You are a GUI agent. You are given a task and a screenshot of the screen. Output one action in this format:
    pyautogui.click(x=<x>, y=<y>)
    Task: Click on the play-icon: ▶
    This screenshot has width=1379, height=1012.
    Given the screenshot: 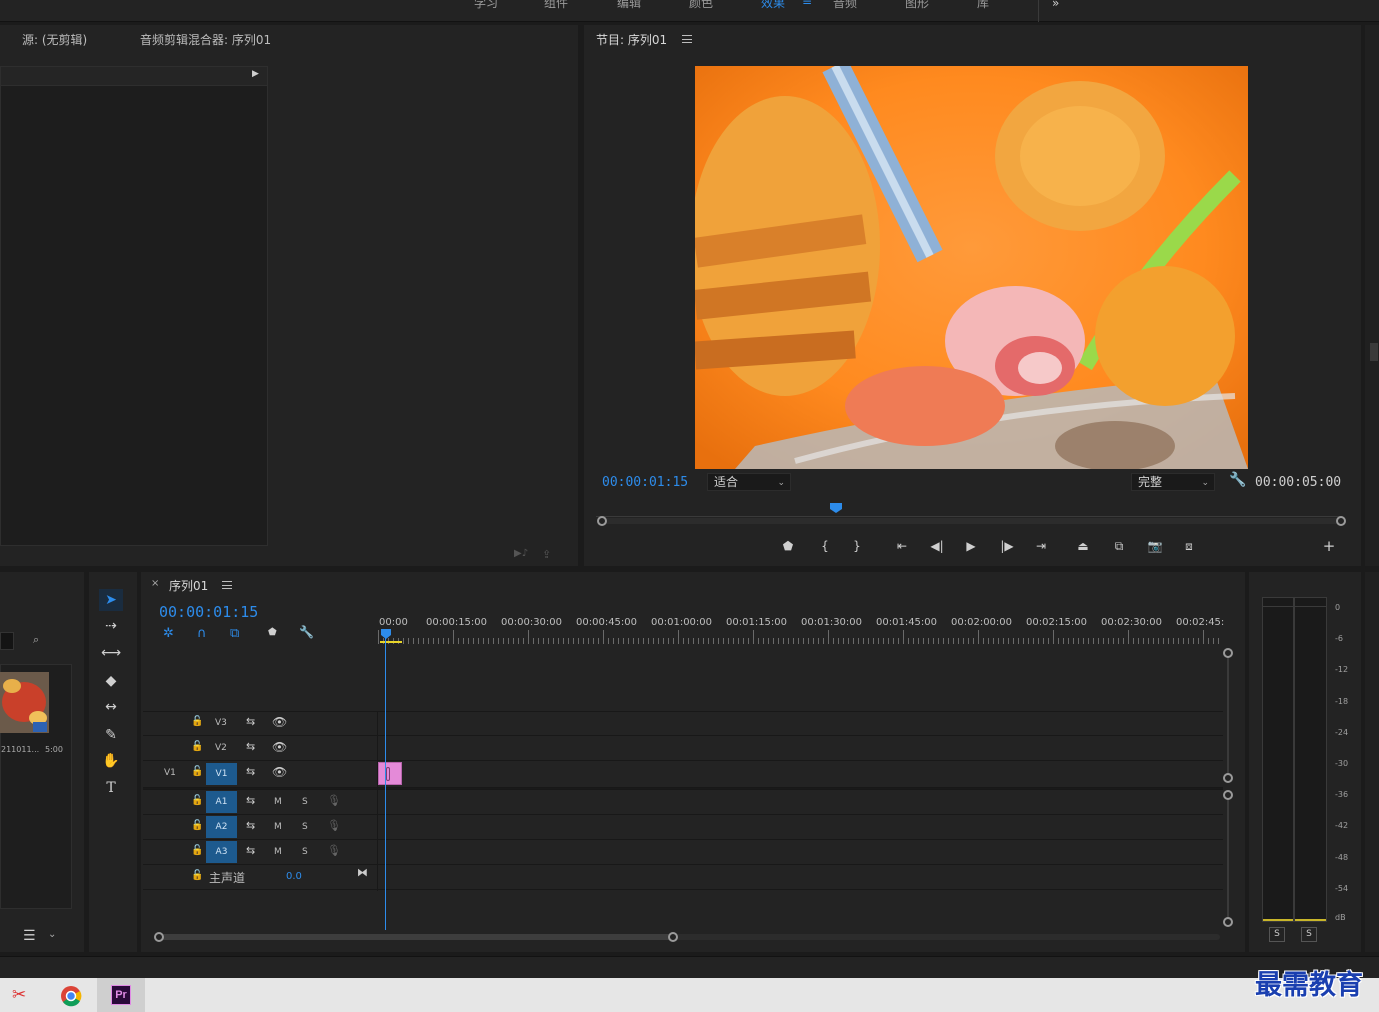 What is the action you would take?
    pyautogui.click(x=971, y=546)
    